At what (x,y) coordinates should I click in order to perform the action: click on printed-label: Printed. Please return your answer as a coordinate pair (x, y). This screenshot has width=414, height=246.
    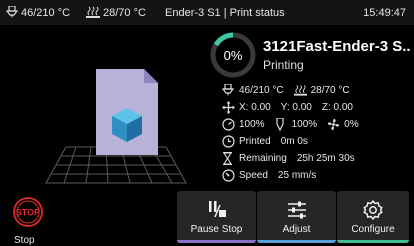
    Looking at the image, I should click on (255, 141).